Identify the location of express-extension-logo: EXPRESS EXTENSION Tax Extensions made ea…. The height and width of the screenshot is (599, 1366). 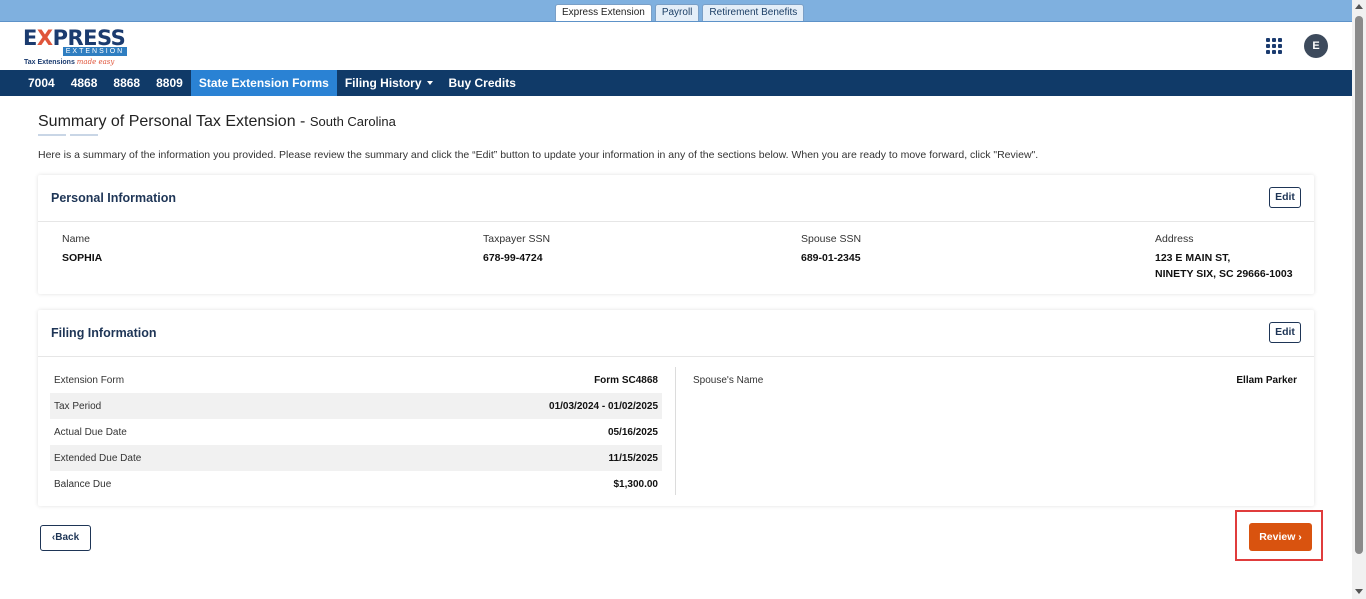
(78, 47).